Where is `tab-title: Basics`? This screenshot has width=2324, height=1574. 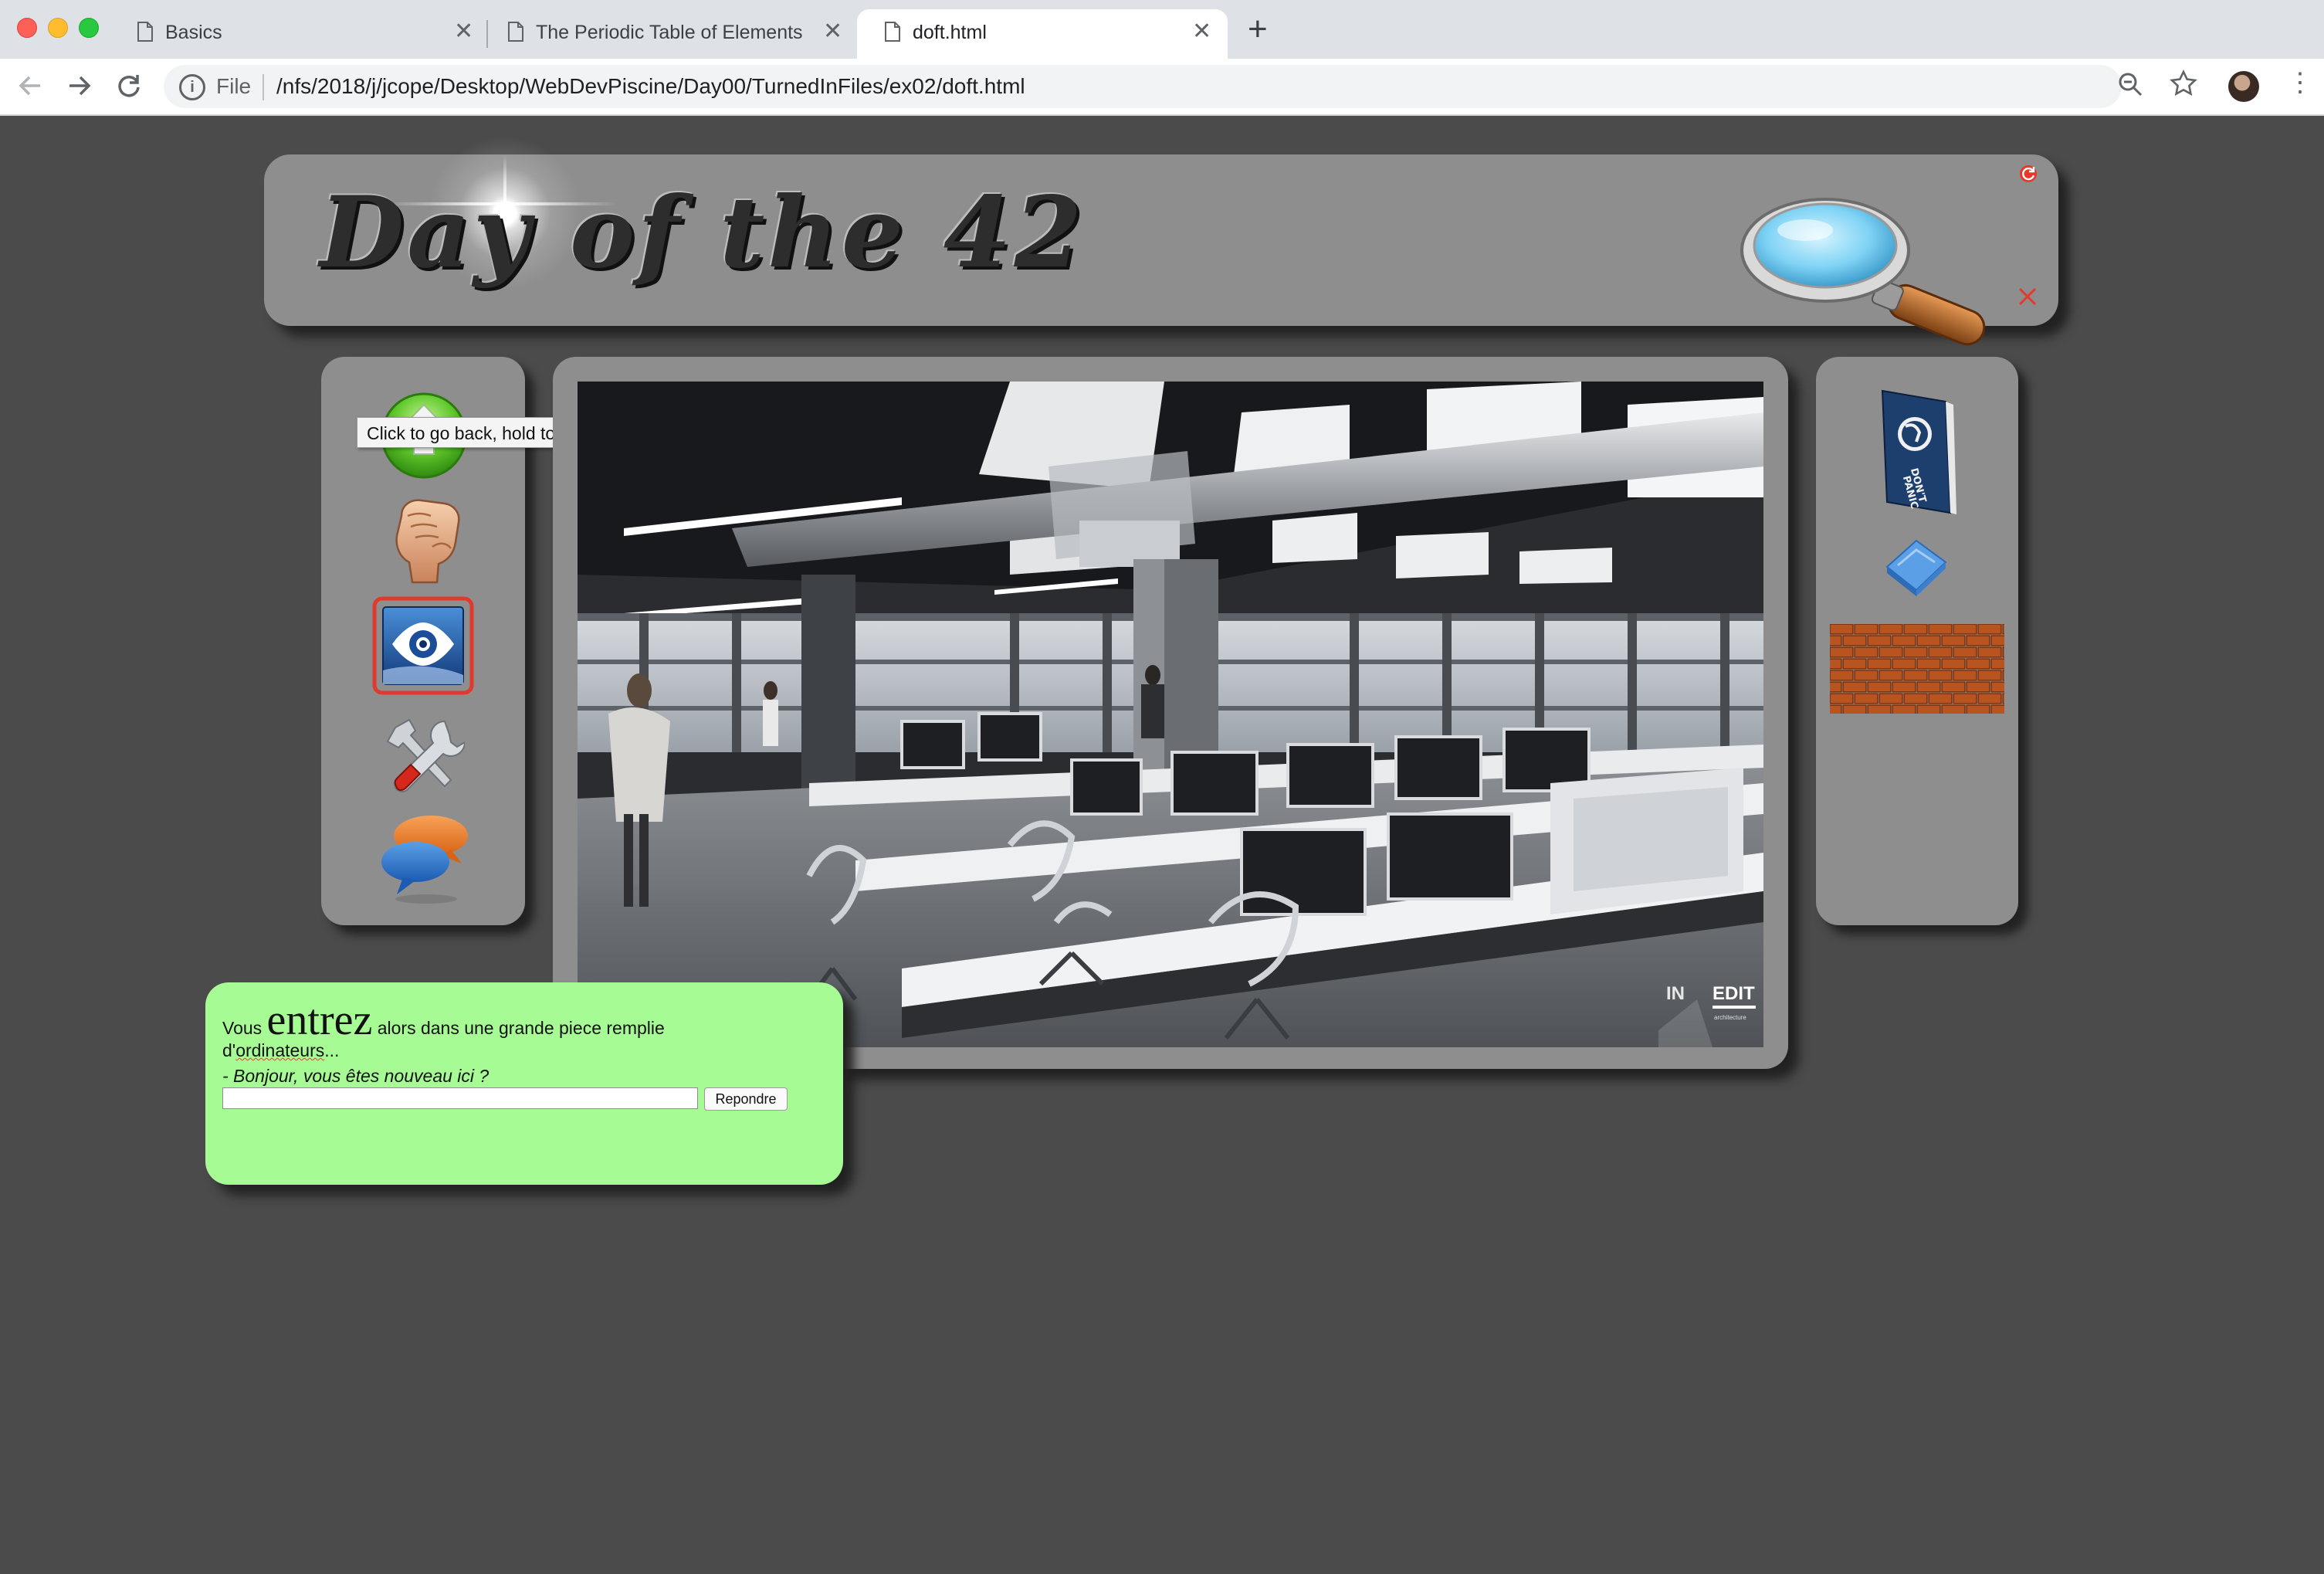
tab-title: Basics is located at coordinates (193, 32).